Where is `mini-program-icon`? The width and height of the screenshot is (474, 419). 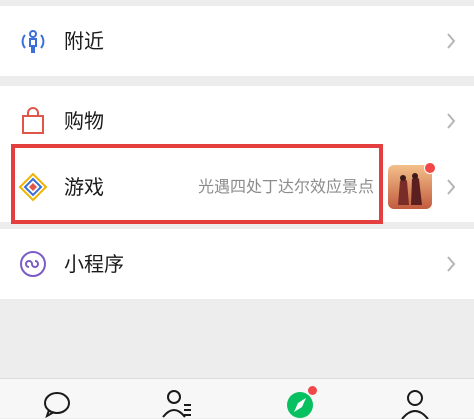 mini-program-icon is located at coordinates (33, 264).